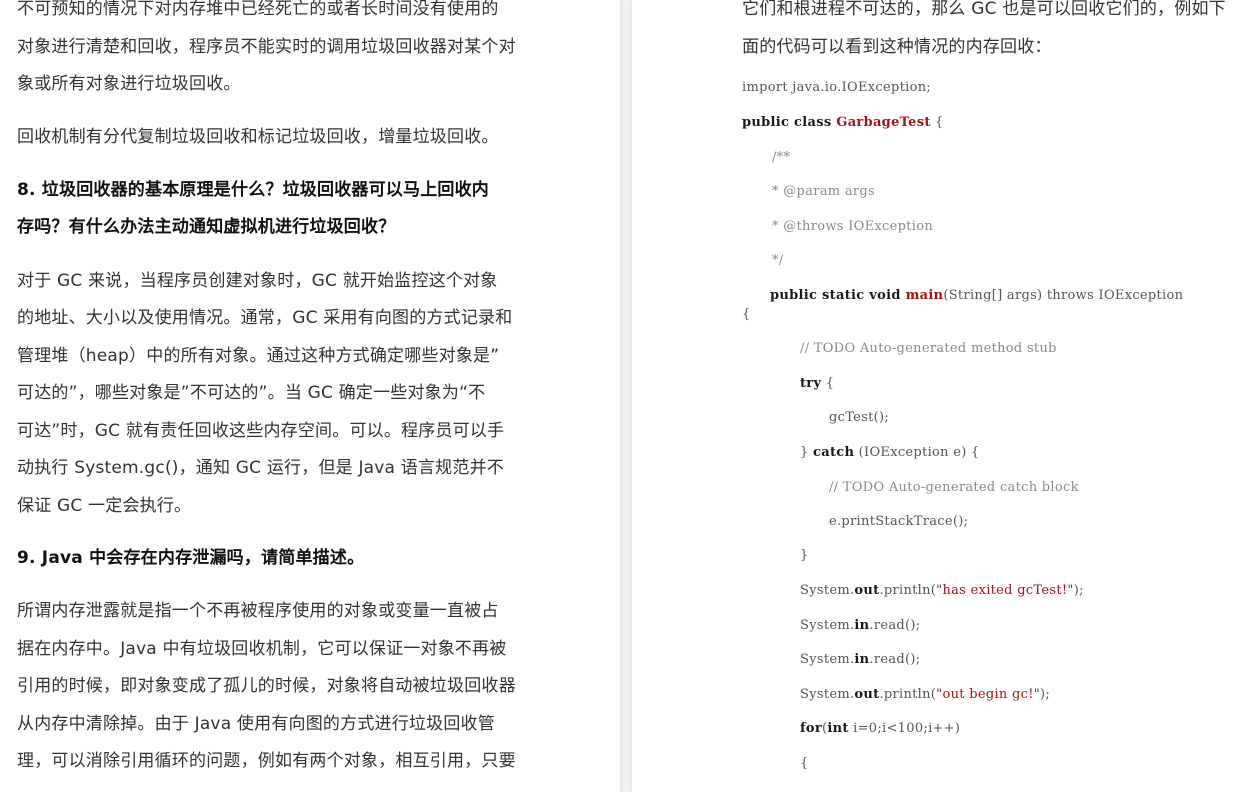 Image resolution: width=1248 pixels, height=792 pixels. Describe the element at coordinates (838, 728) in the screenshot. I see `code-token: int` at that location.